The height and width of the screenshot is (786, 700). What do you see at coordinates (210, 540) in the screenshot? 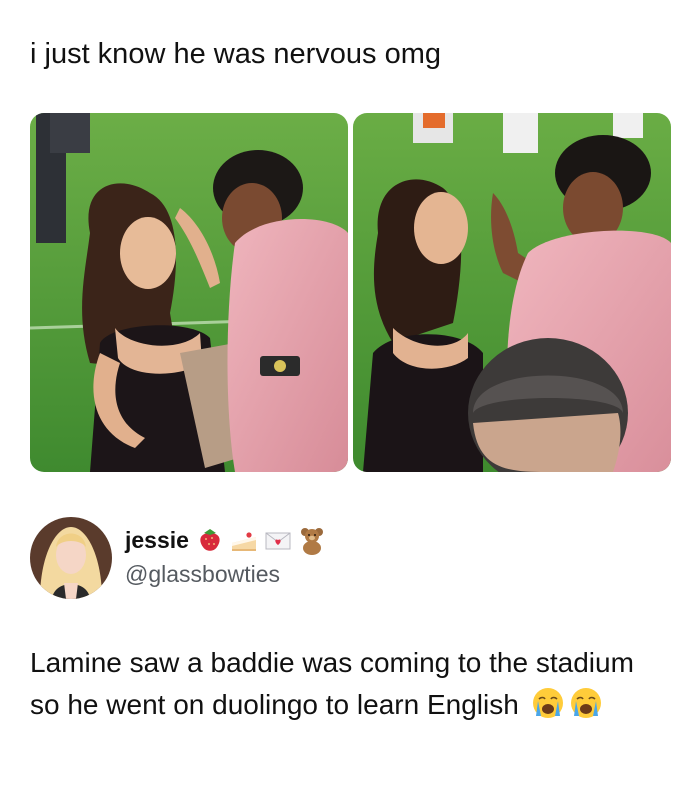
I see `strawberry-icon` at bounding box center [210, 540].